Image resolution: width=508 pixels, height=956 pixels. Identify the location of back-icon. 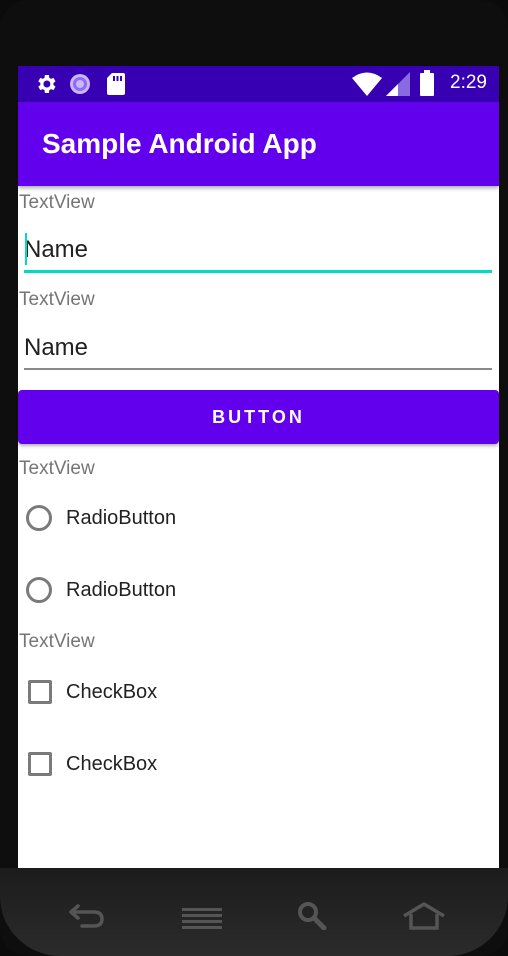
(88, 917).